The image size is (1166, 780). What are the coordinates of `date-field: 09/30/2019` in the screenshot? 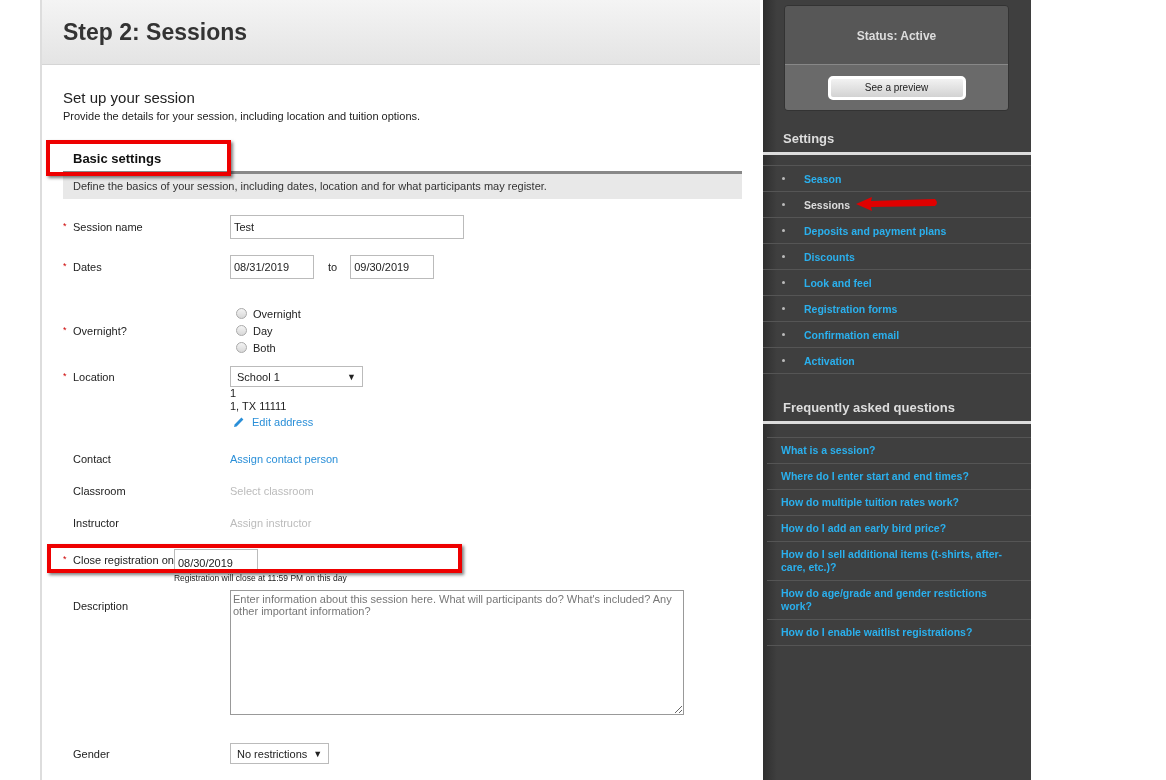 It's located at (392, 267).